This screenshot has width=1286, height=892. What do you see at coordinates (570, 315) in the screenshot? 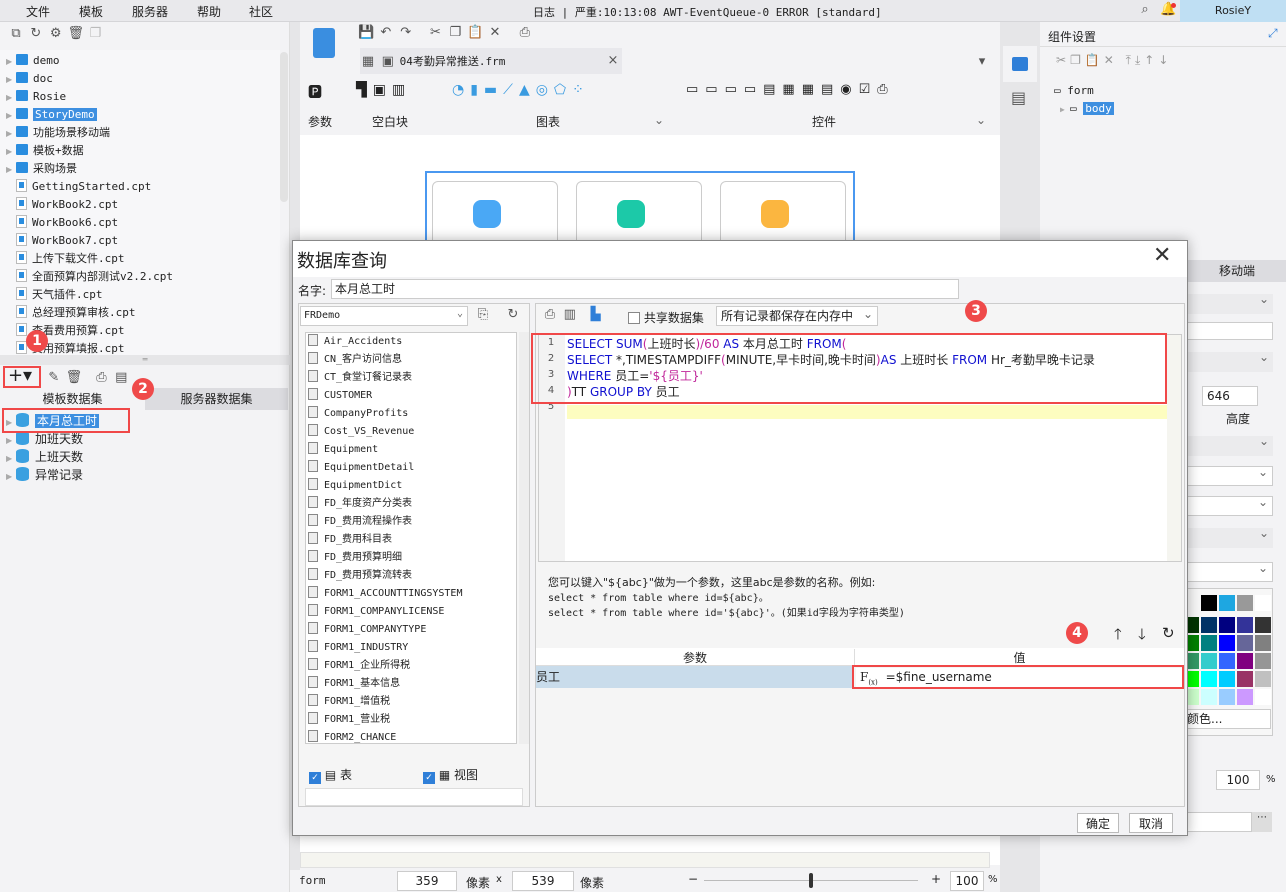
I see `sql-icon: ▥` at bounding box center [570, 315].